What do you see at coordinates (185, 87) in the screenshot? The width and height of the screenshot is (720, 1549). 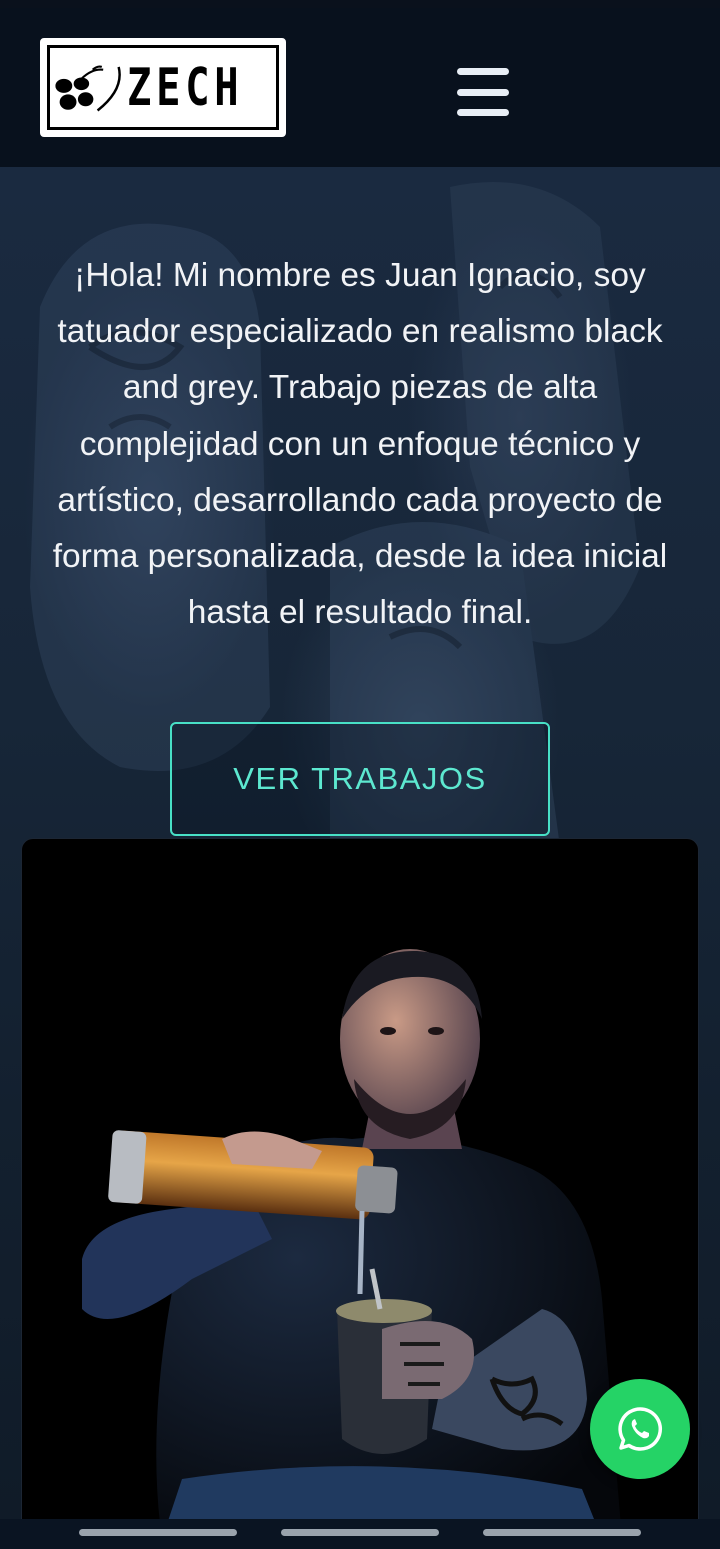 I see `logo-text: ZECH` at bounding box center [185, 87].